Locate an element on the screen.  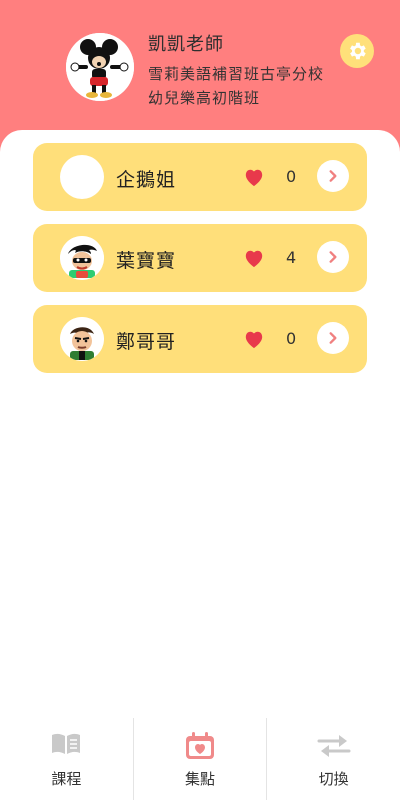
mickey-avatar-icon is located at coordinates (100, 67).